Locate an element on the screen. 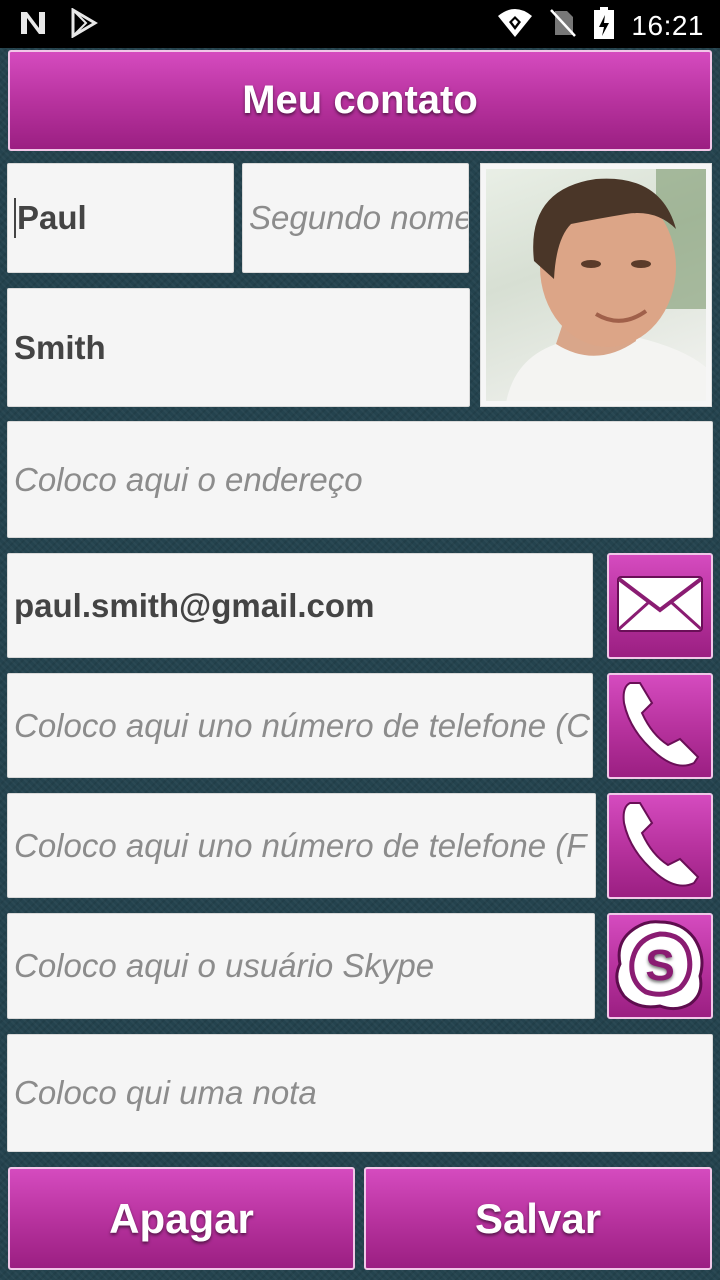  note-field: Coloco qui uma nota is located at coordinates (360, 1093).